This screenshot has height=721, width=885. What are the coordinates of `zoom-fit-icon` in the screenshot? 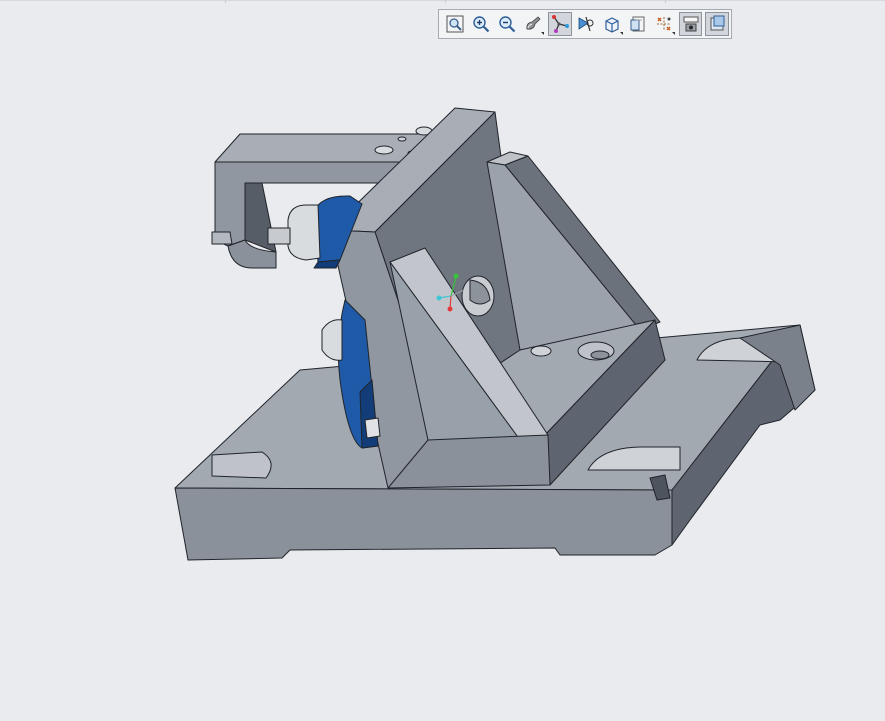 It's located at (455, 24).